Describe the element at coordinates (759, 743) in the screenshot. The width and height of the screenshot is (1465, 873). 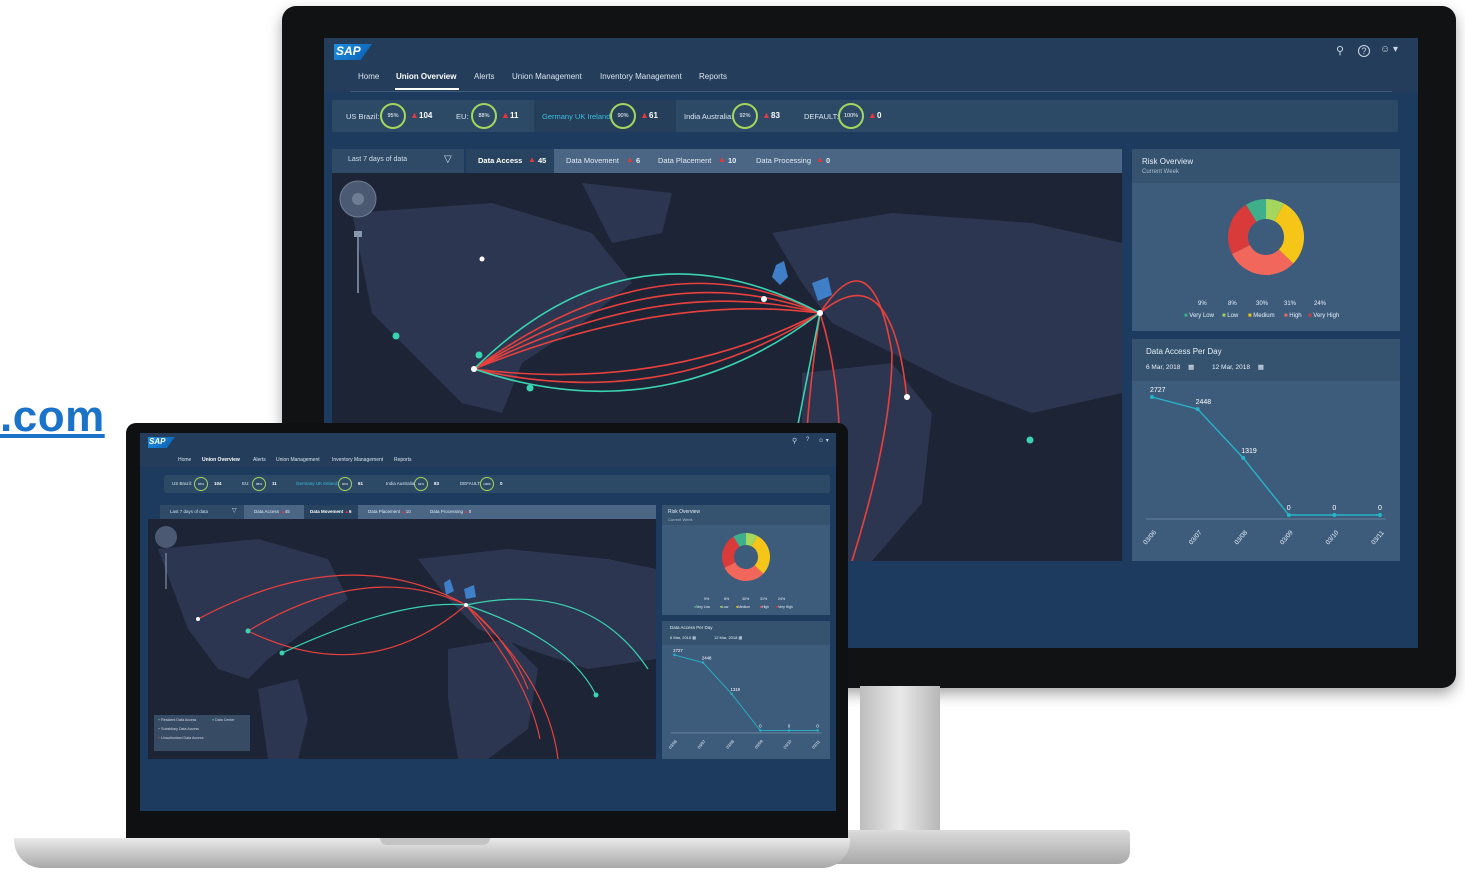
I see `x-tick-label: 03/09` at that location.